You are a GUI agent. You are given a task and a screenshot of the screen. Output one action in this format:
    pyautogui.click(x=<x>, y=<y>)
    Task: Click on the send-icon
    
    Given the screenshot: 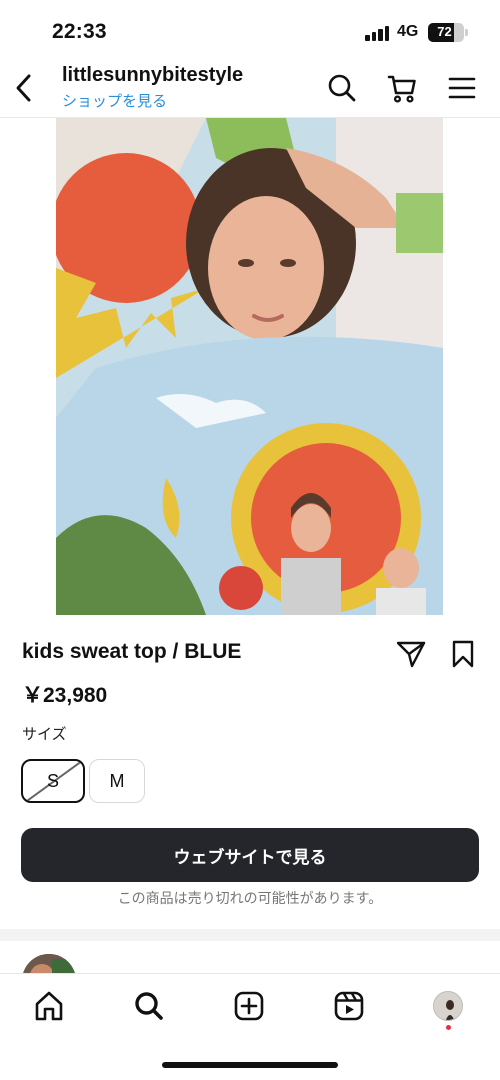 What is the action you would take?
    pyautogui.click(x=411, y=654)
    